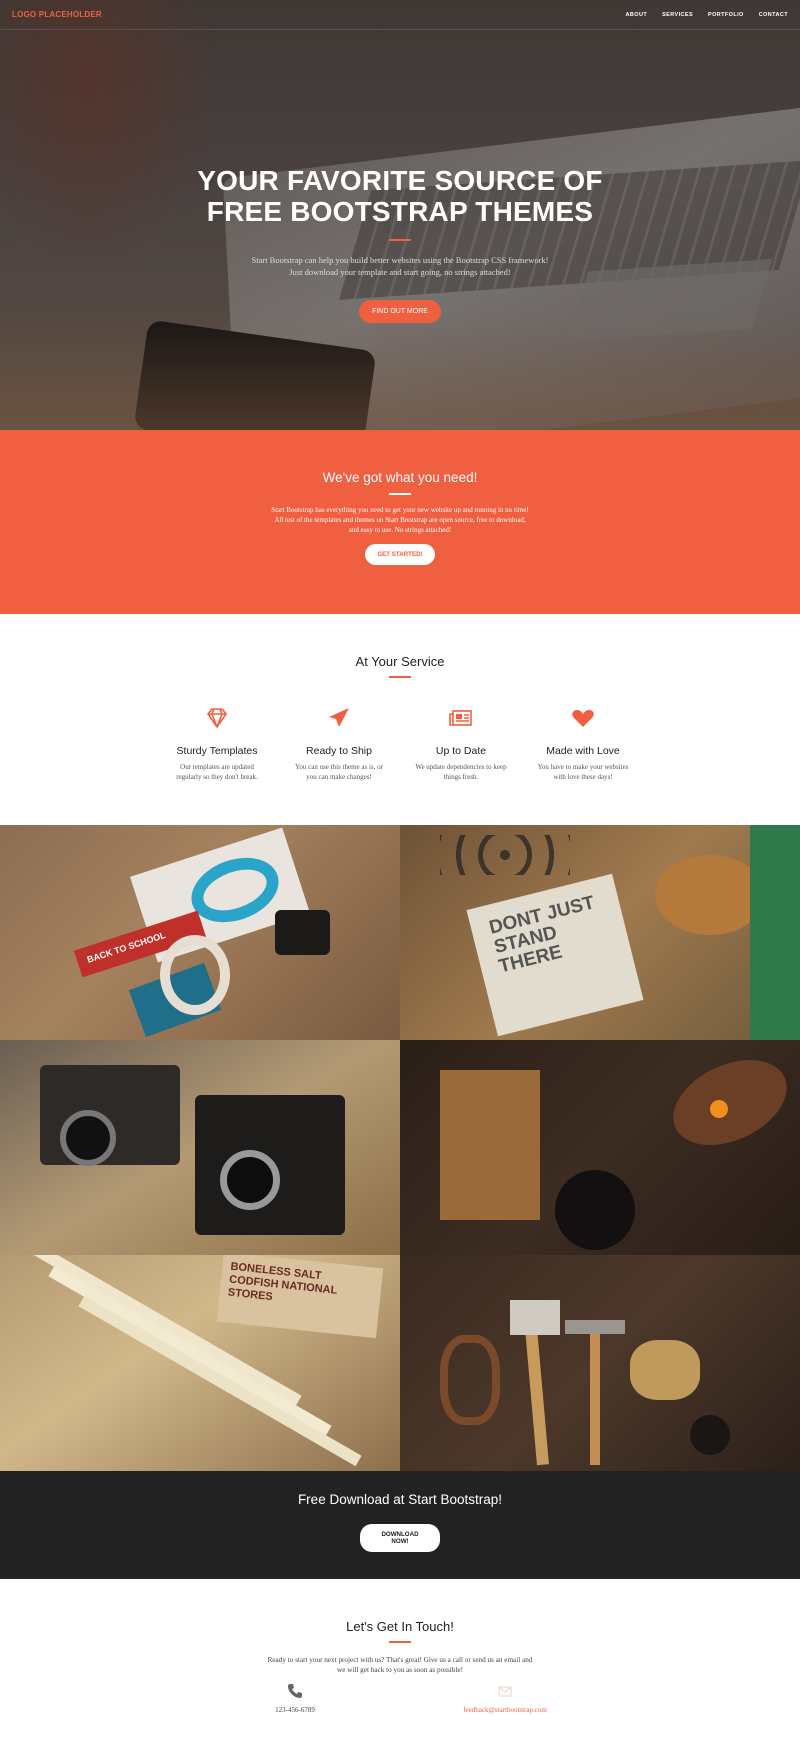 This screenshot has height=1752, width=800. I want to click on axe-head-shape, so click(535, 1317).